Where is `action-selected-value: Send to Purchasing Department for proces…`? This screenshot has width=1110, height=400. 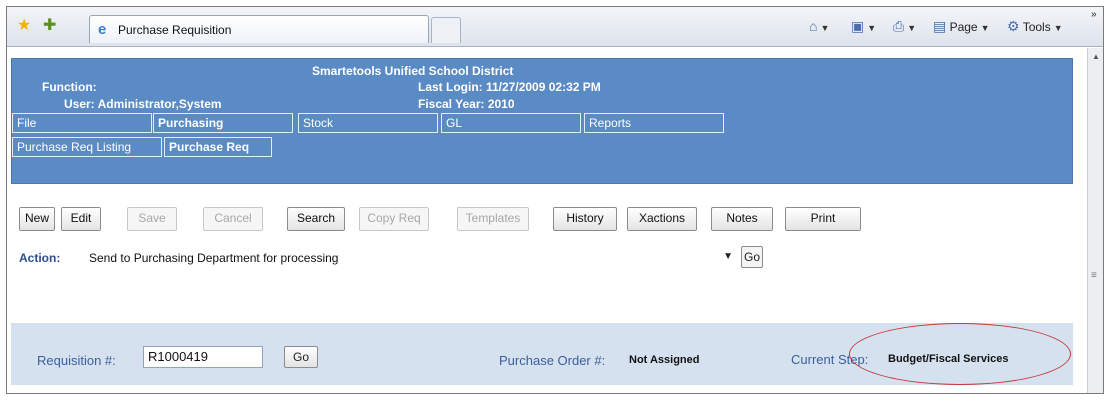 action-selected-value: Send to Purchasing Department for proces… is located at coordinates (214, 258).